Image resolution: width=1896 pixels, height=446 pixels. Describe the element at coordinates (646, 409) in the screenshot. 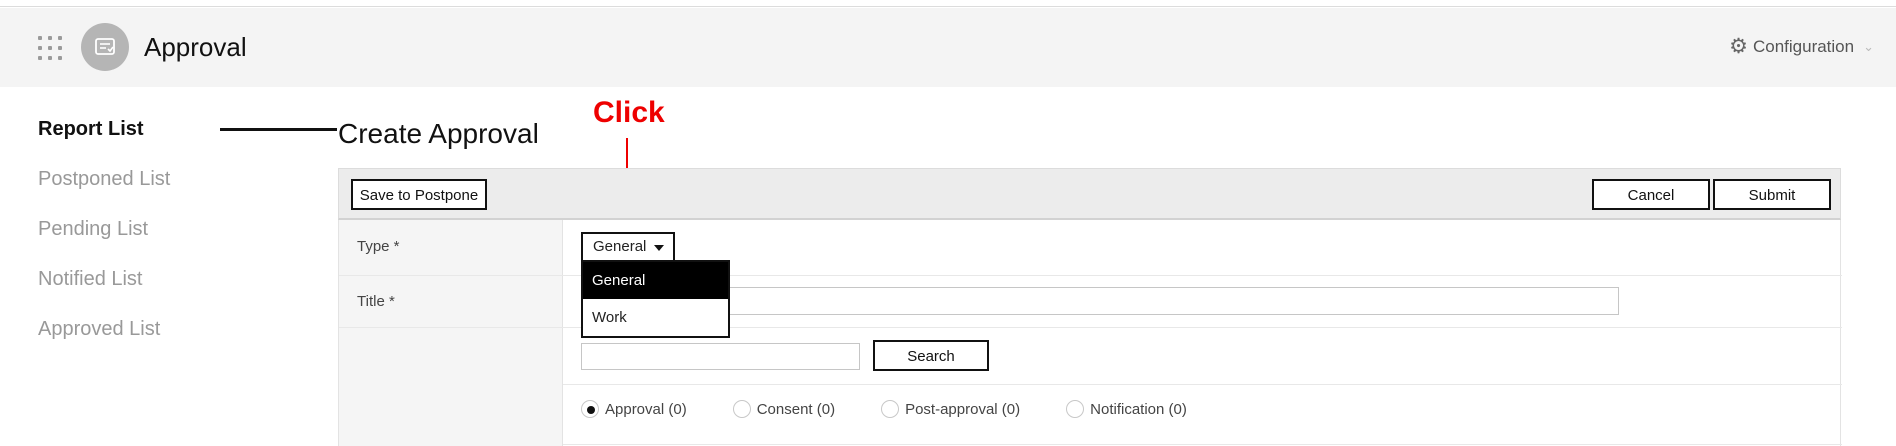

I see `radio-label: Approval (0)` at that location.